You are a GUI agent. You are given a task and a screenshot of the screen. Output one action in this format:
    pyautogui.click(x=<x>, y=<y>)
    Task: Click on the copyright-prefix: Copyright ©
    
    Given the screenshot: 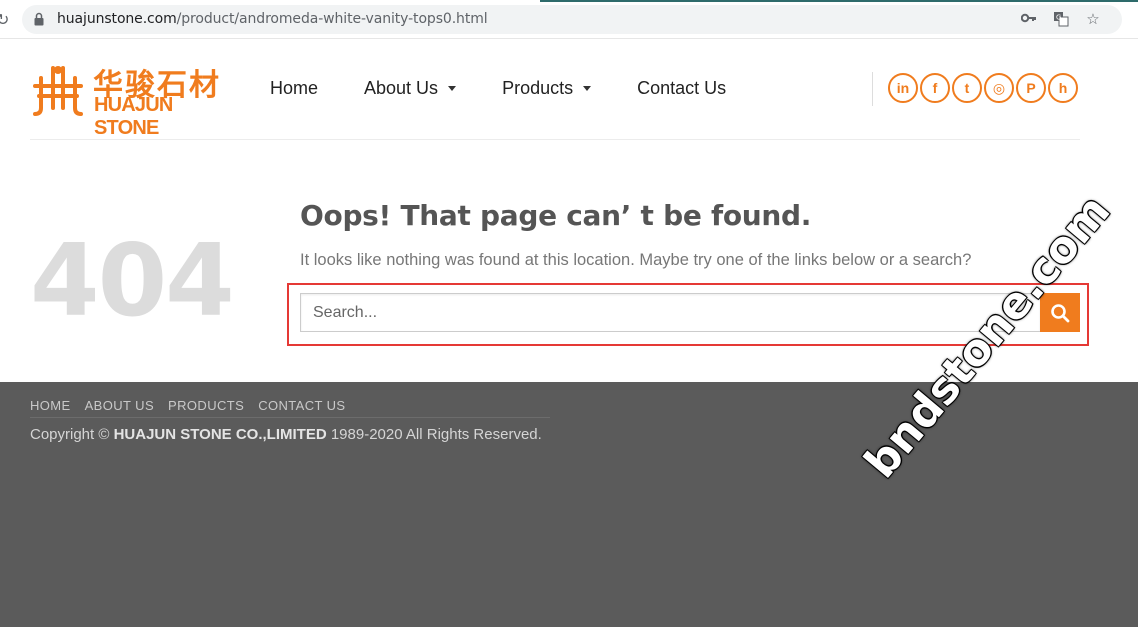 What is the action you would take?
    pyautogui.click(x=72, y=434)
    